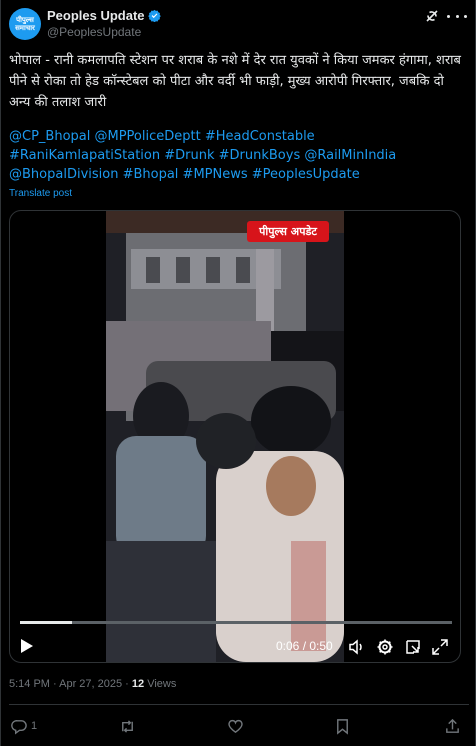 This screenshot has height=746, width=476. What do you see at coordinates (440, 647) in the screenshot?
I see `fullscreen-icon` at bounding box center [440, 647].